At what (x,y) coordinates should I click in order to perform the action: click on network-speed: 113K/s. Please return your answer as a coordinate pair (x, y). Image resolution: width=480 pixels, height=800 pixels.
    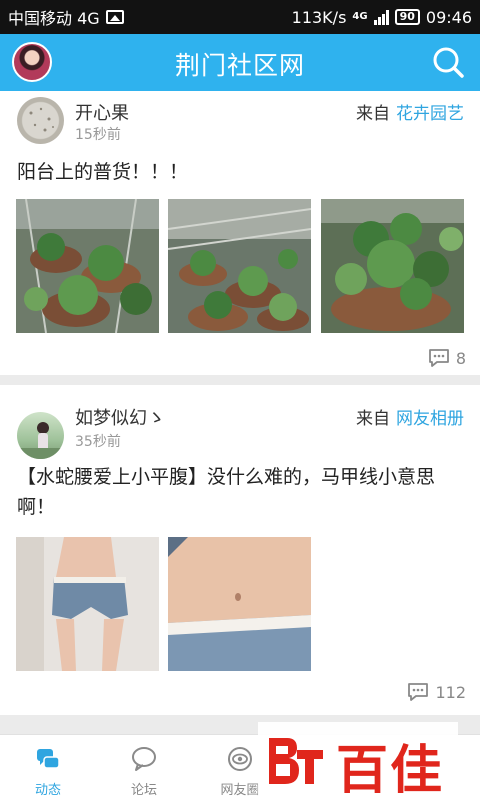
    Looking at the image, I should click on (319, 17).